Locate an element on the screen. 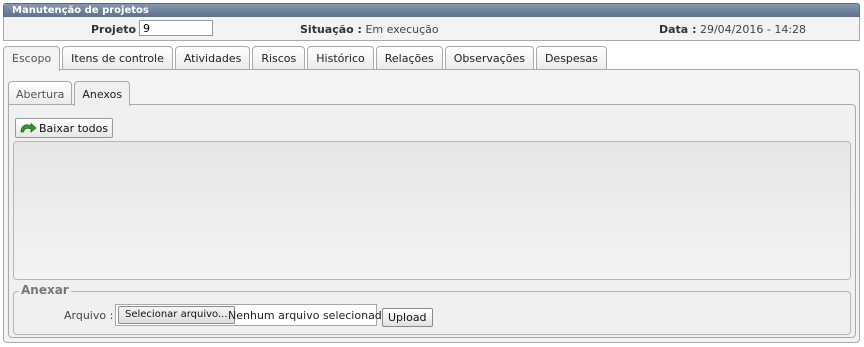 This screenshot has width=864, height=347. tab-relacoes: Relações is located at coordinates (409, 57).